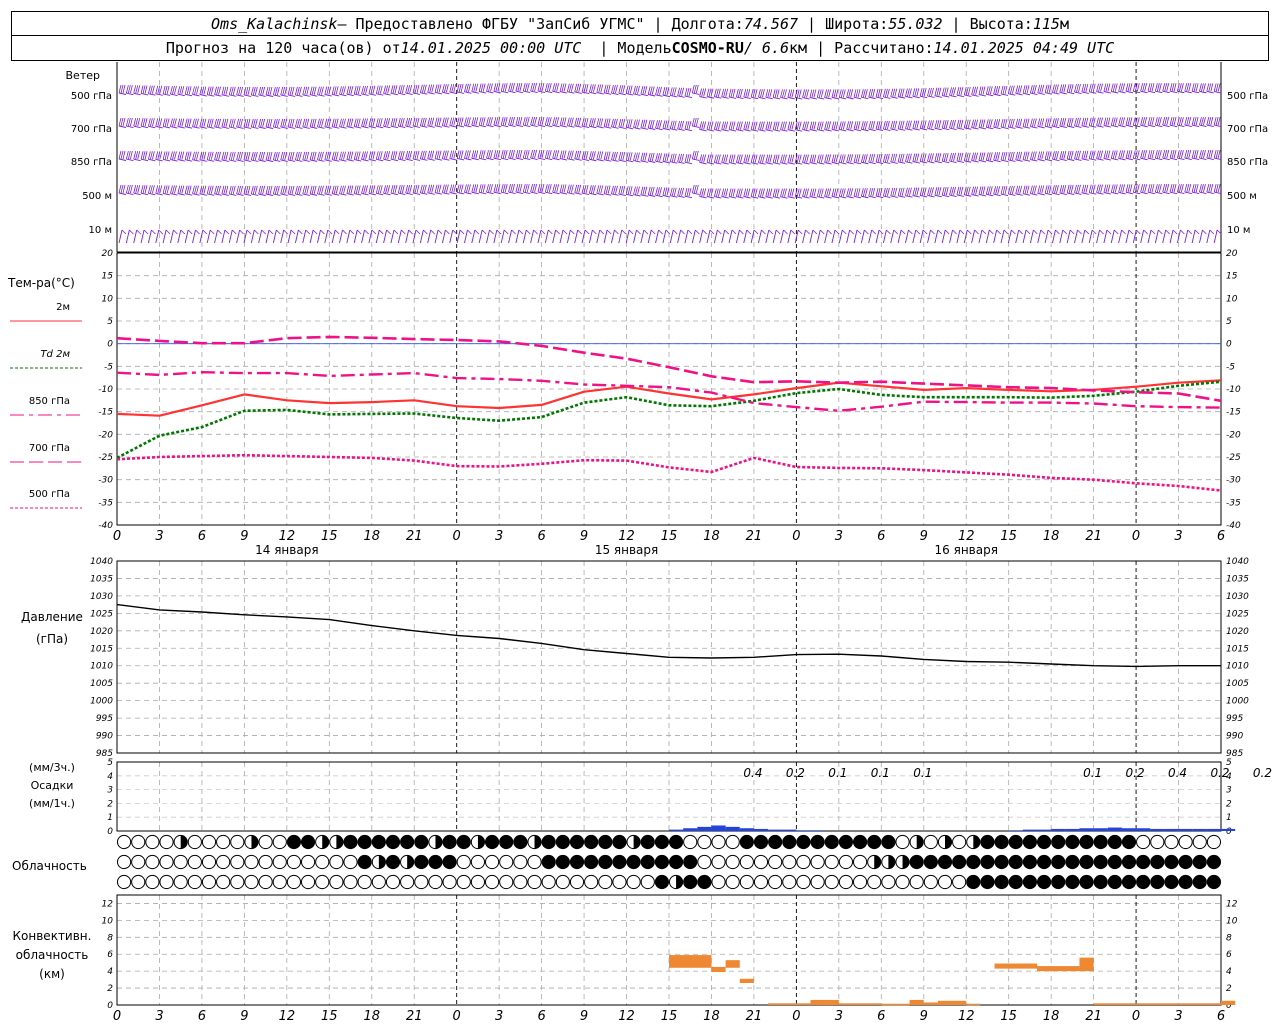 This screenshot has height=1024, width=1280. Describe the element at coordinates (1178, 536) in the screenshot. I see `hour-tick: 3` at that location.